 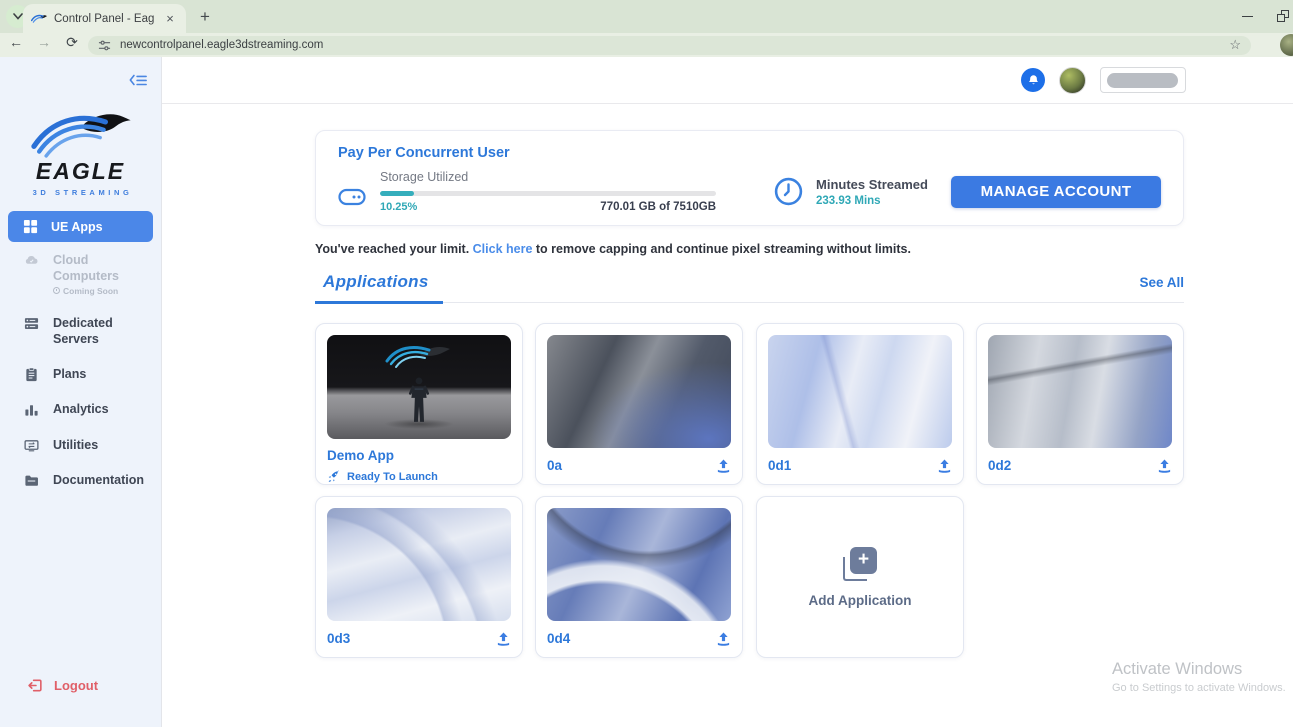 What do you see at coordinates (1161, 282) in the screenshot?
I see `see-all-link: See All` at bounding box center [1161, 282].